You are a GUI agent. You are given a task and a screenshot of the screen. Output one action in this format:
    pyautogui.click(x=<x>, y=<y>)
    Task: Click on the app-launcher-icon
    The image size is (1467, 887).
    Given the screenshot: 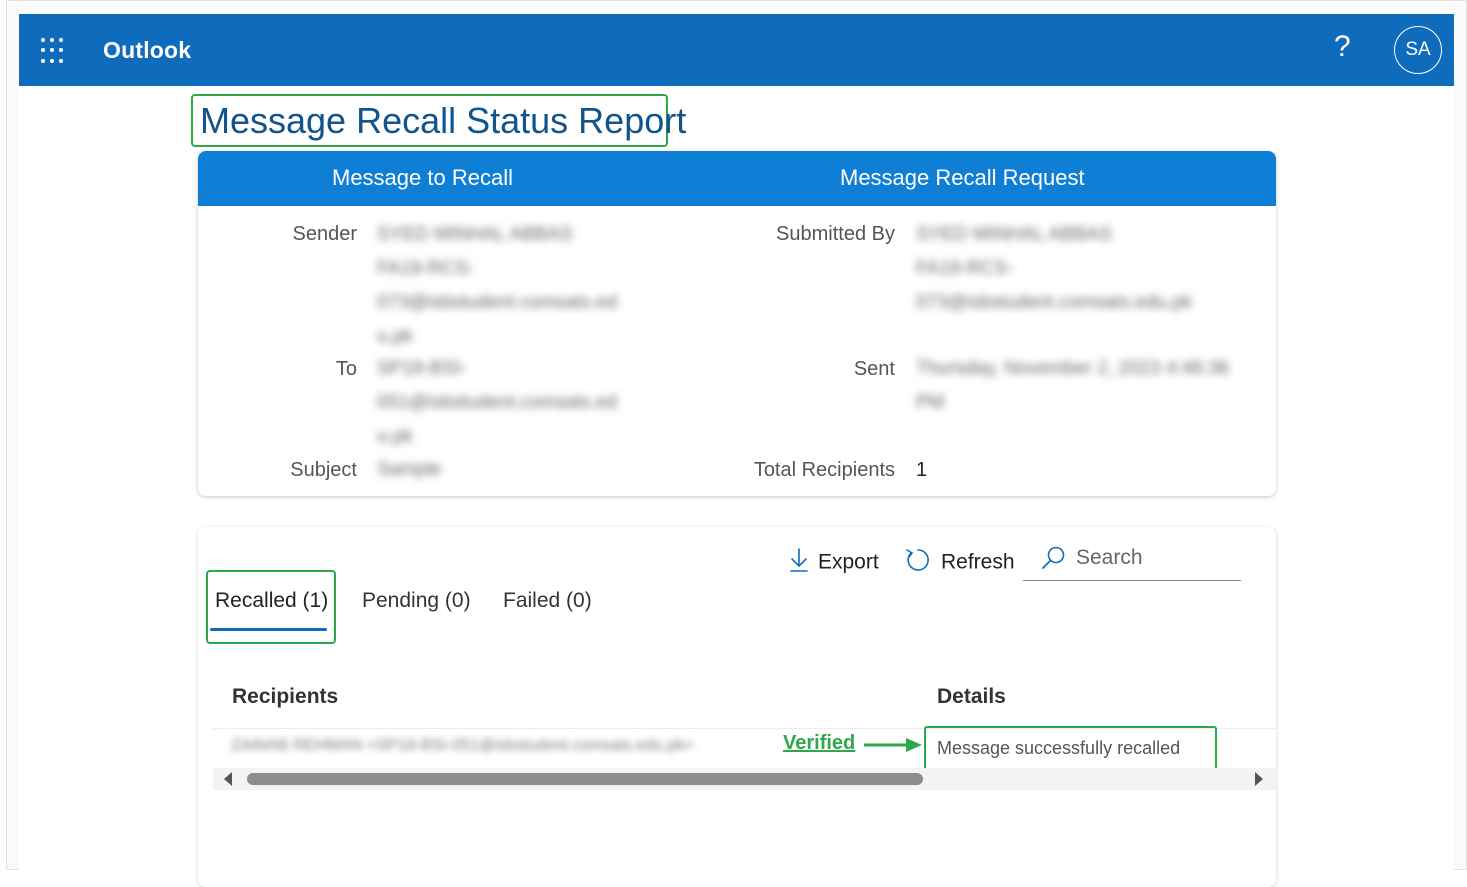 What is the action you would take?
    pyautogui.click(x=54, y=51)
    